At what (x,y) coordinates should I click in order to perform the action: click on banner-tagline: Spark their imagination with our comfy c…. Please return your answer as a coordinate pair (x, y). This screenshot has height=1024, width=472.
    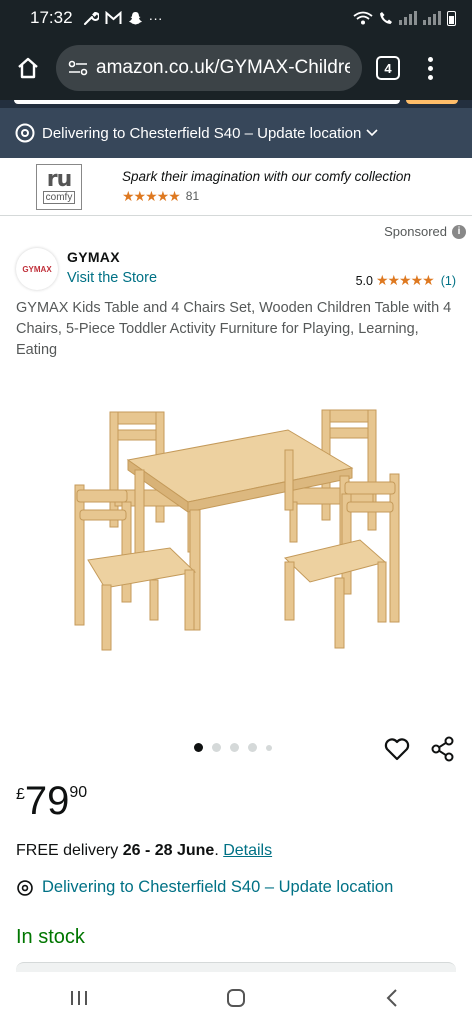
    Looking at the image, I should click on (266, 176).